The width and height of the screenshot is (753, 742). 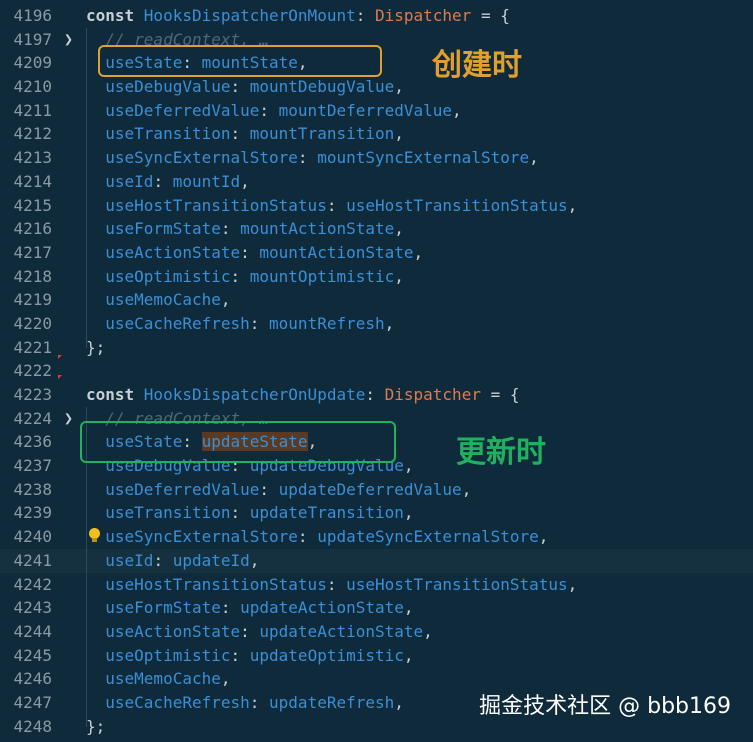 What do you see at coordinates (115, 15) in the screenshot?
I see `code-token: const` at bounding box center [115, 15].